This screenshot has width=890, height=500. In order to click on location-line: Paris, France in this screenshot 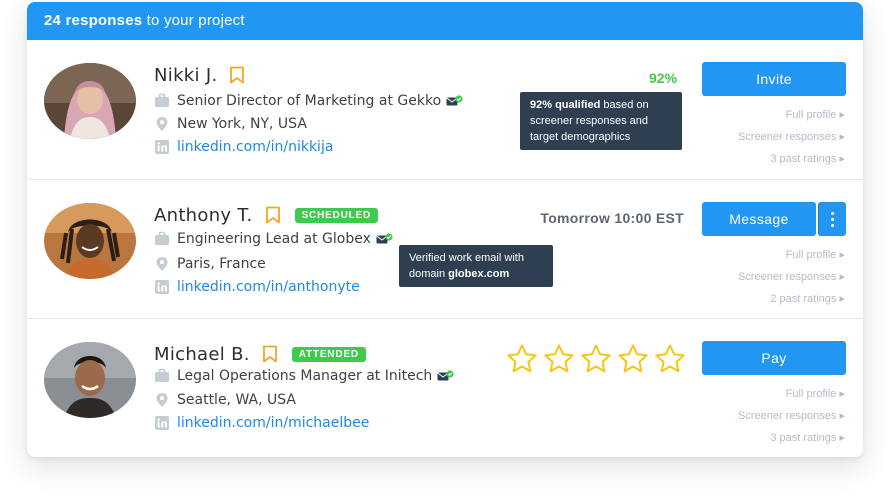, I will do `click(210, 264)`.